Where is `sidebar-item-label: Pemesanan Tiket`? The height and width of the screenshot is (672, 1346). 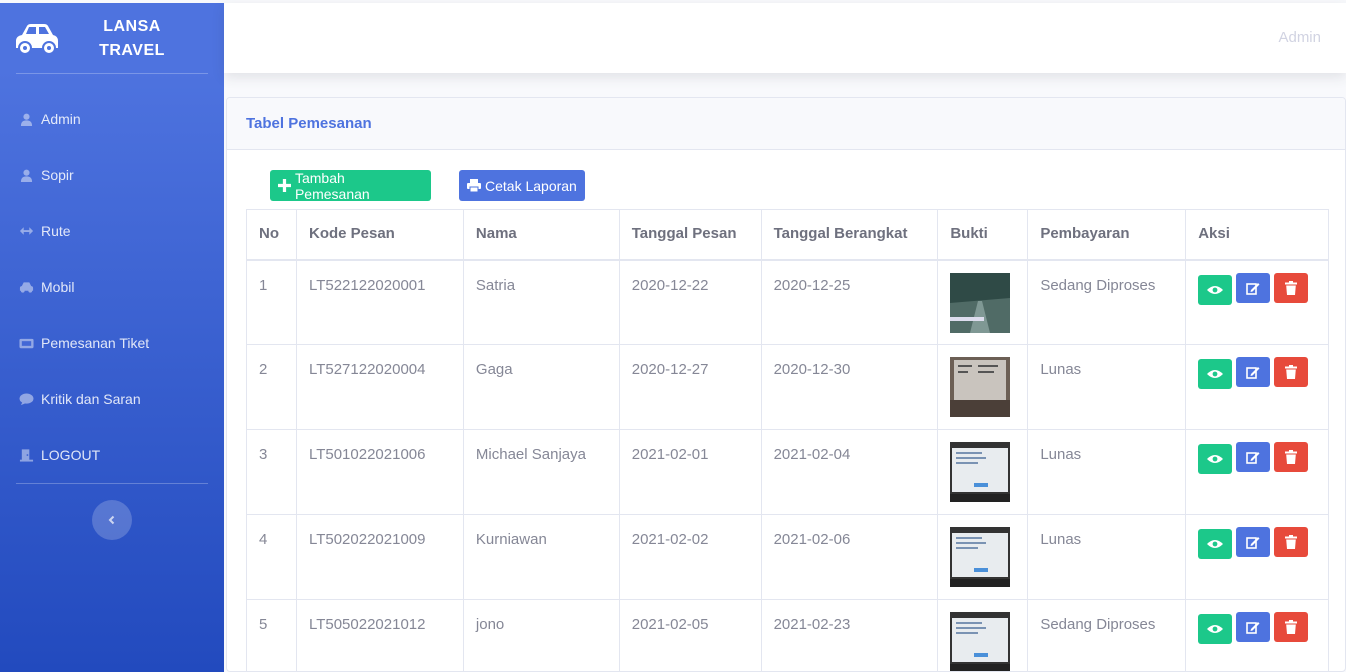
sidebar-item-label: Pemesanan Tiket is located at coordinates (95, 343).